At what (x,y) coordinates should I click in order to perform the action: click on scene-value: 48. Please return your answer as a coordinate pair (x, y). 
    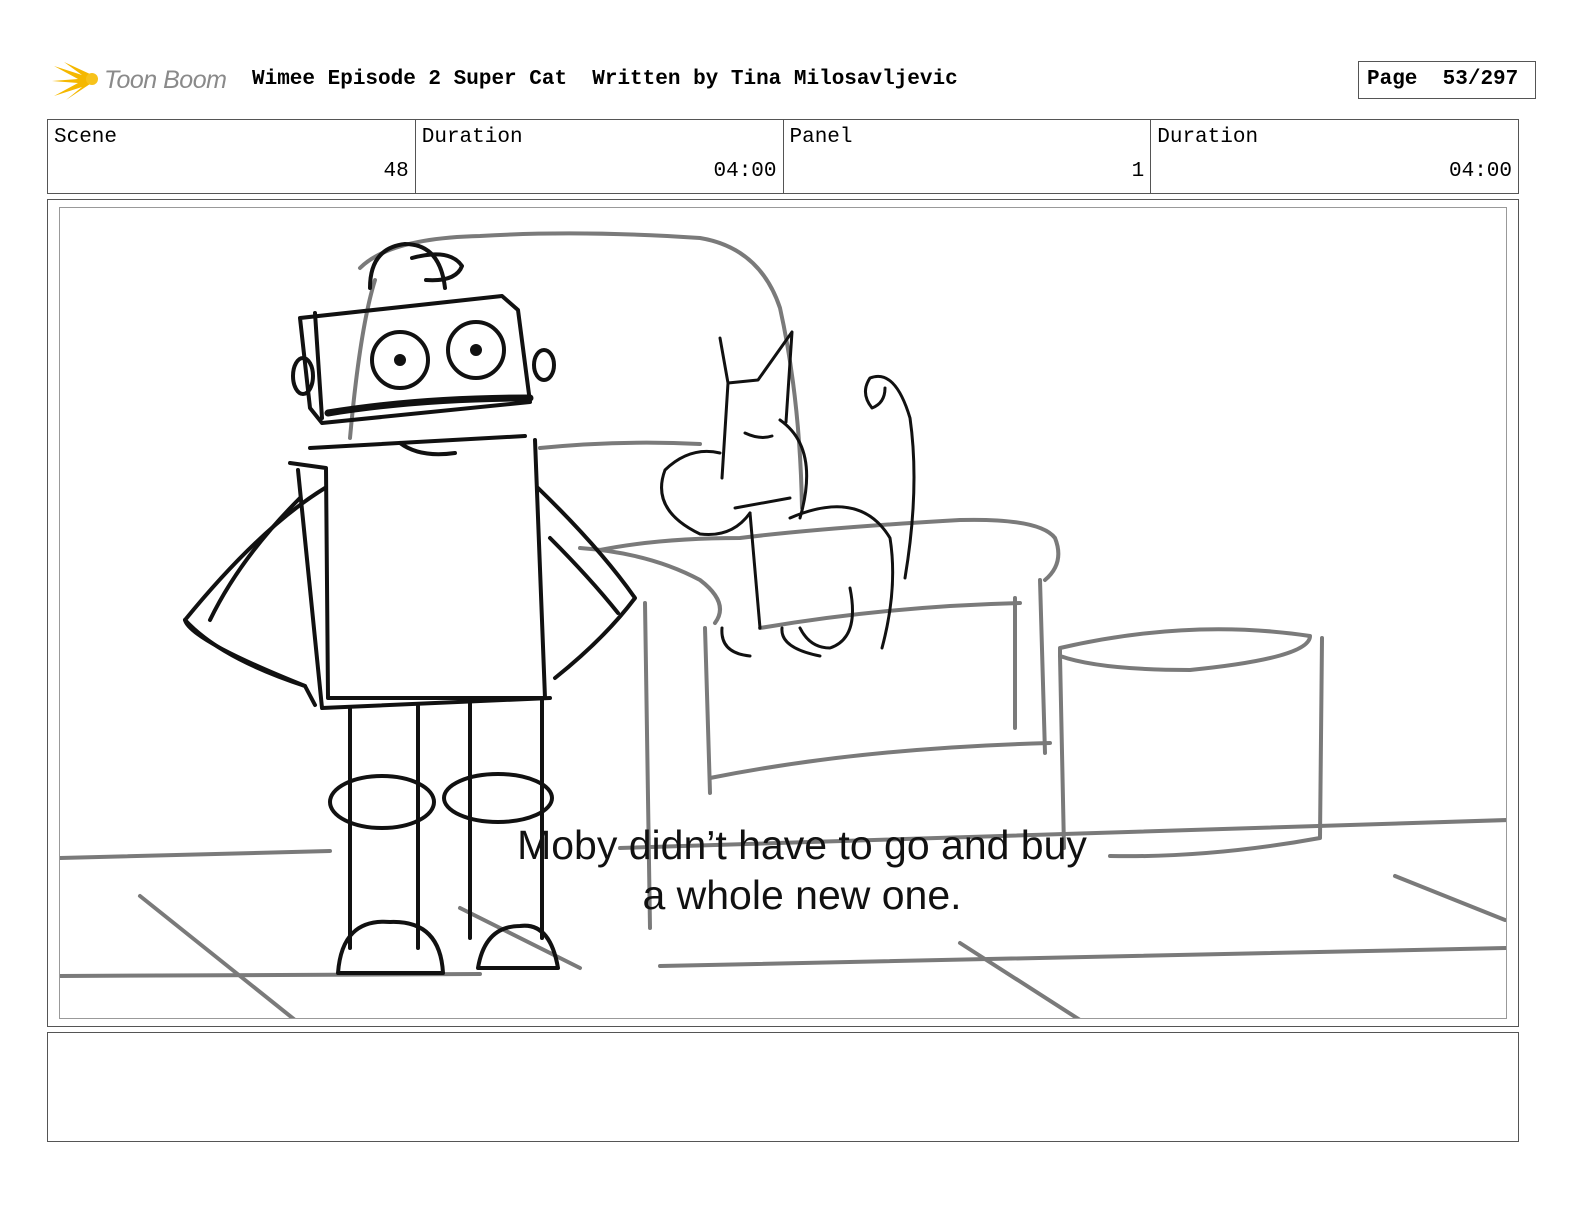
    Looking at the image, I should click on (396, 171).